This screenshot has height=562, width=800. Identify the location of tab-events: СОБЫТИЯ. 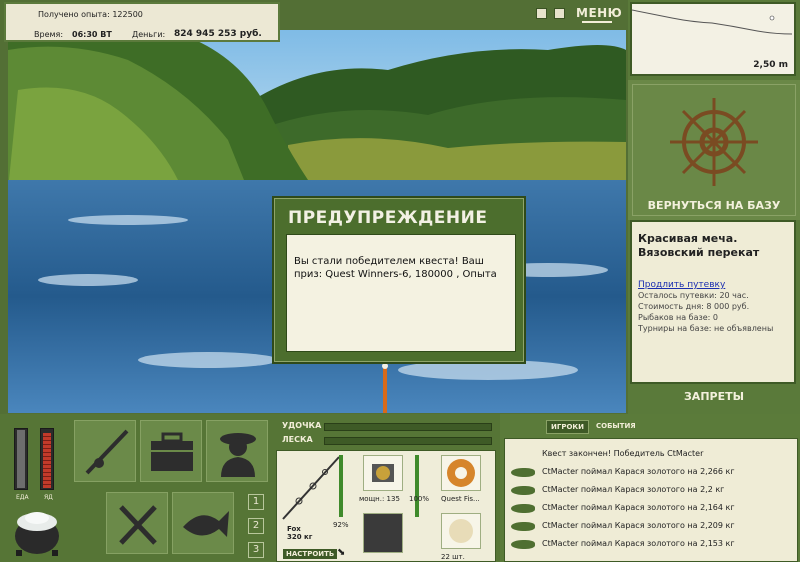
(616, 427).